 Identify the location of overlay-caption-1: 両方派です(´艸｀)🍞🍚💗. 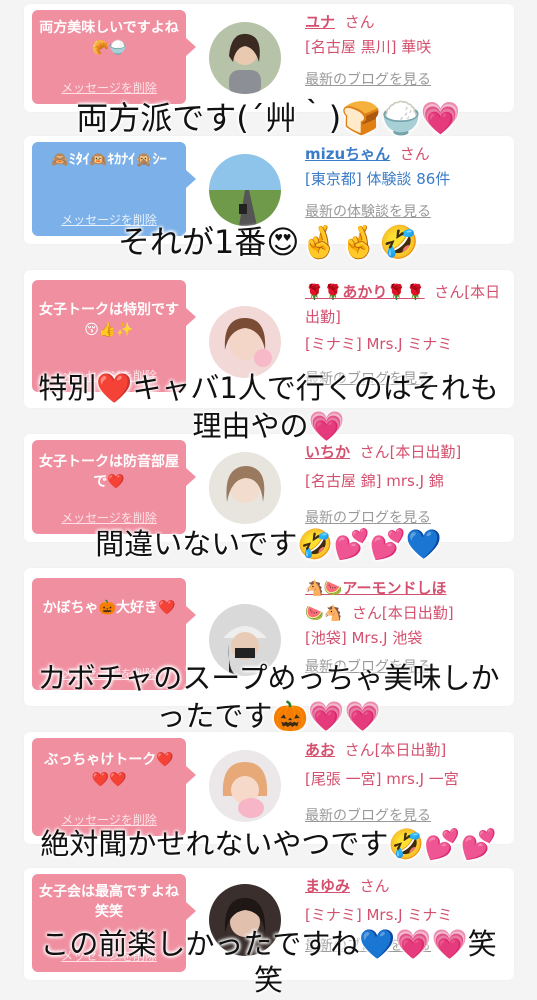
(268, 118).